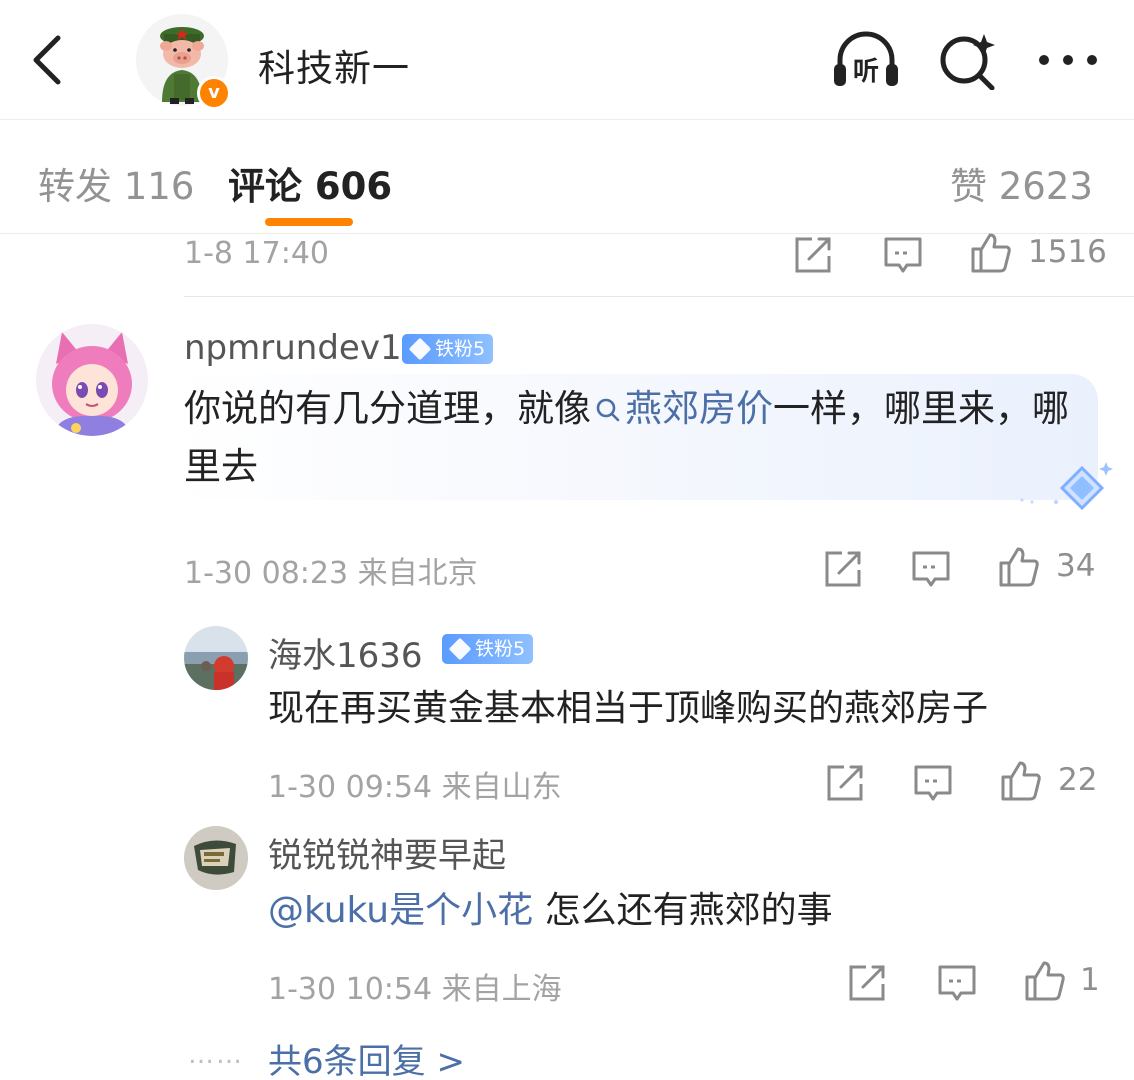 This screenshot has height=1080, width=1134. Describe the element at coordinates (387, 408) in the screenshot. I see `comment-text-before: 你说的有几分道理，就像` at that location.